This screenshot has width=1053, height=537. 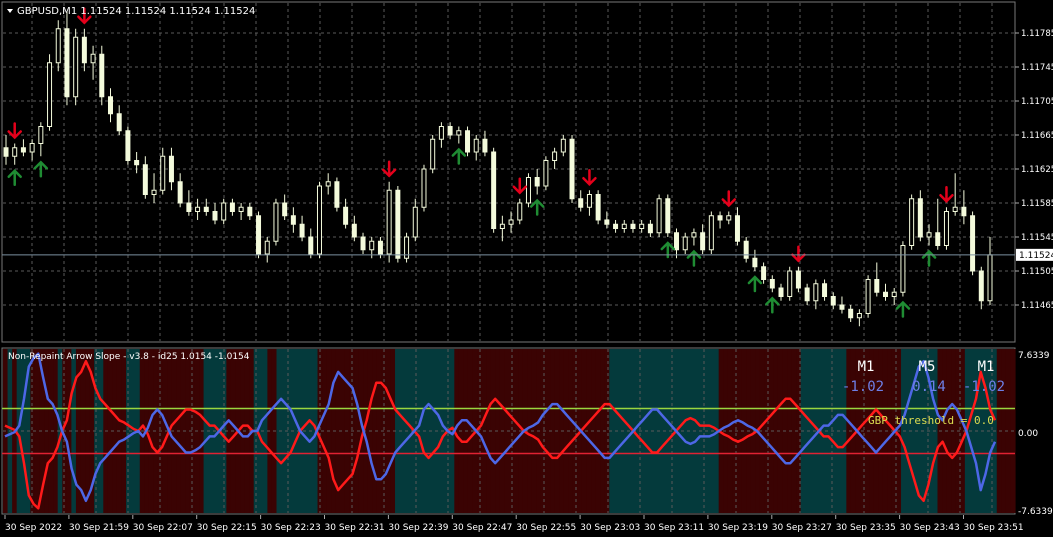 What do you see at coordinates (33, 528) in the screenshot?
I see `time-tick-label: 30 Sep 2022` at bounding box center [33, 528].